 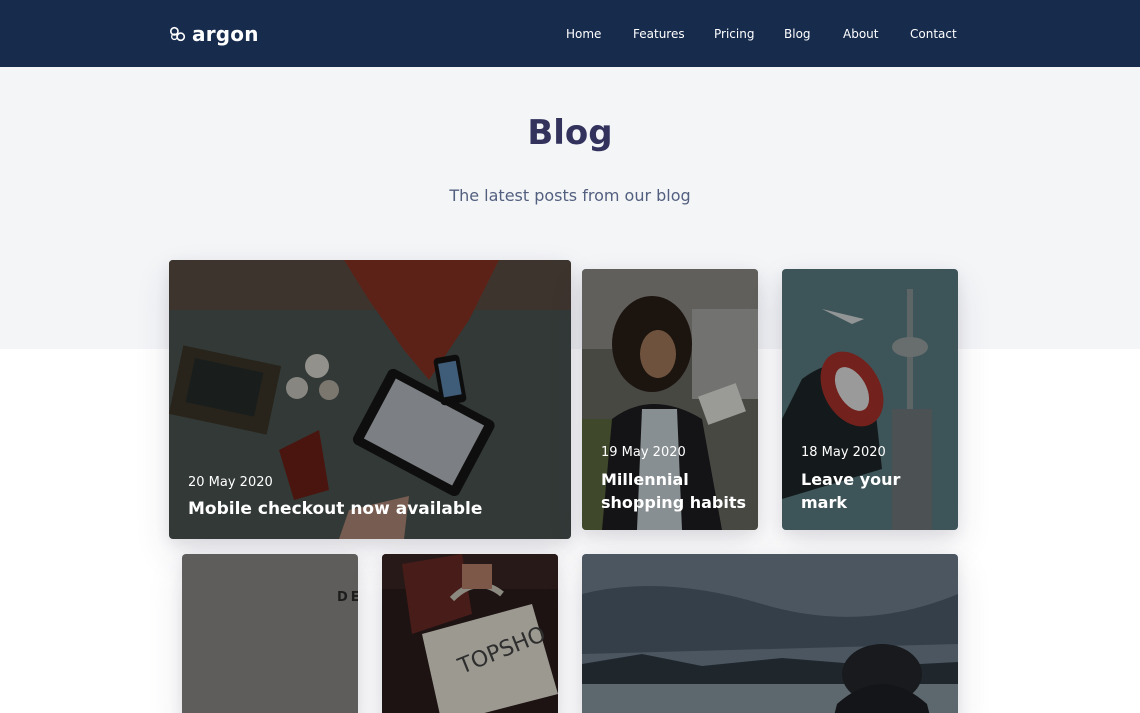 What do you see at coordinates (643, 452) in the screenshot?
I see `post-date: 19 May 2020` at bounding box center [643, 452].